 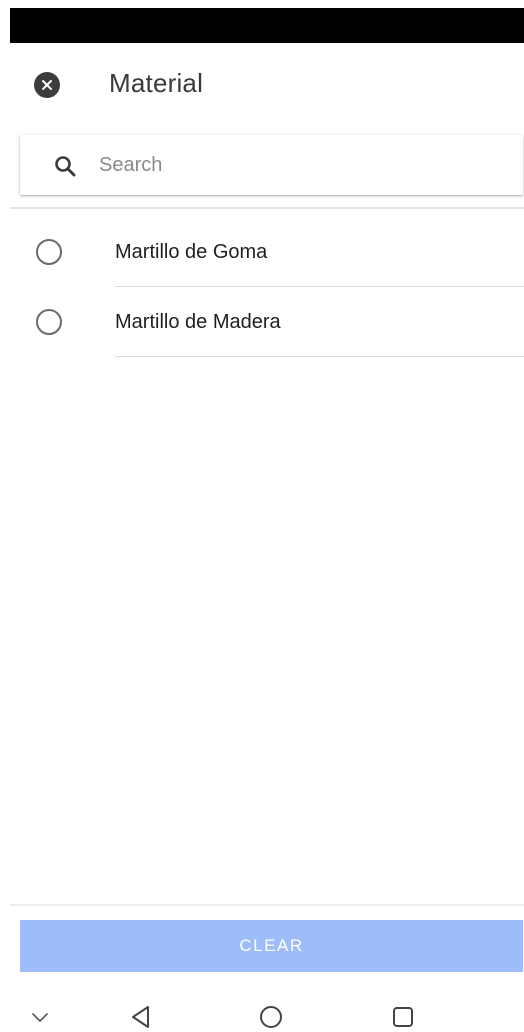 I want to click on search-input, so click(x=299, y=165).